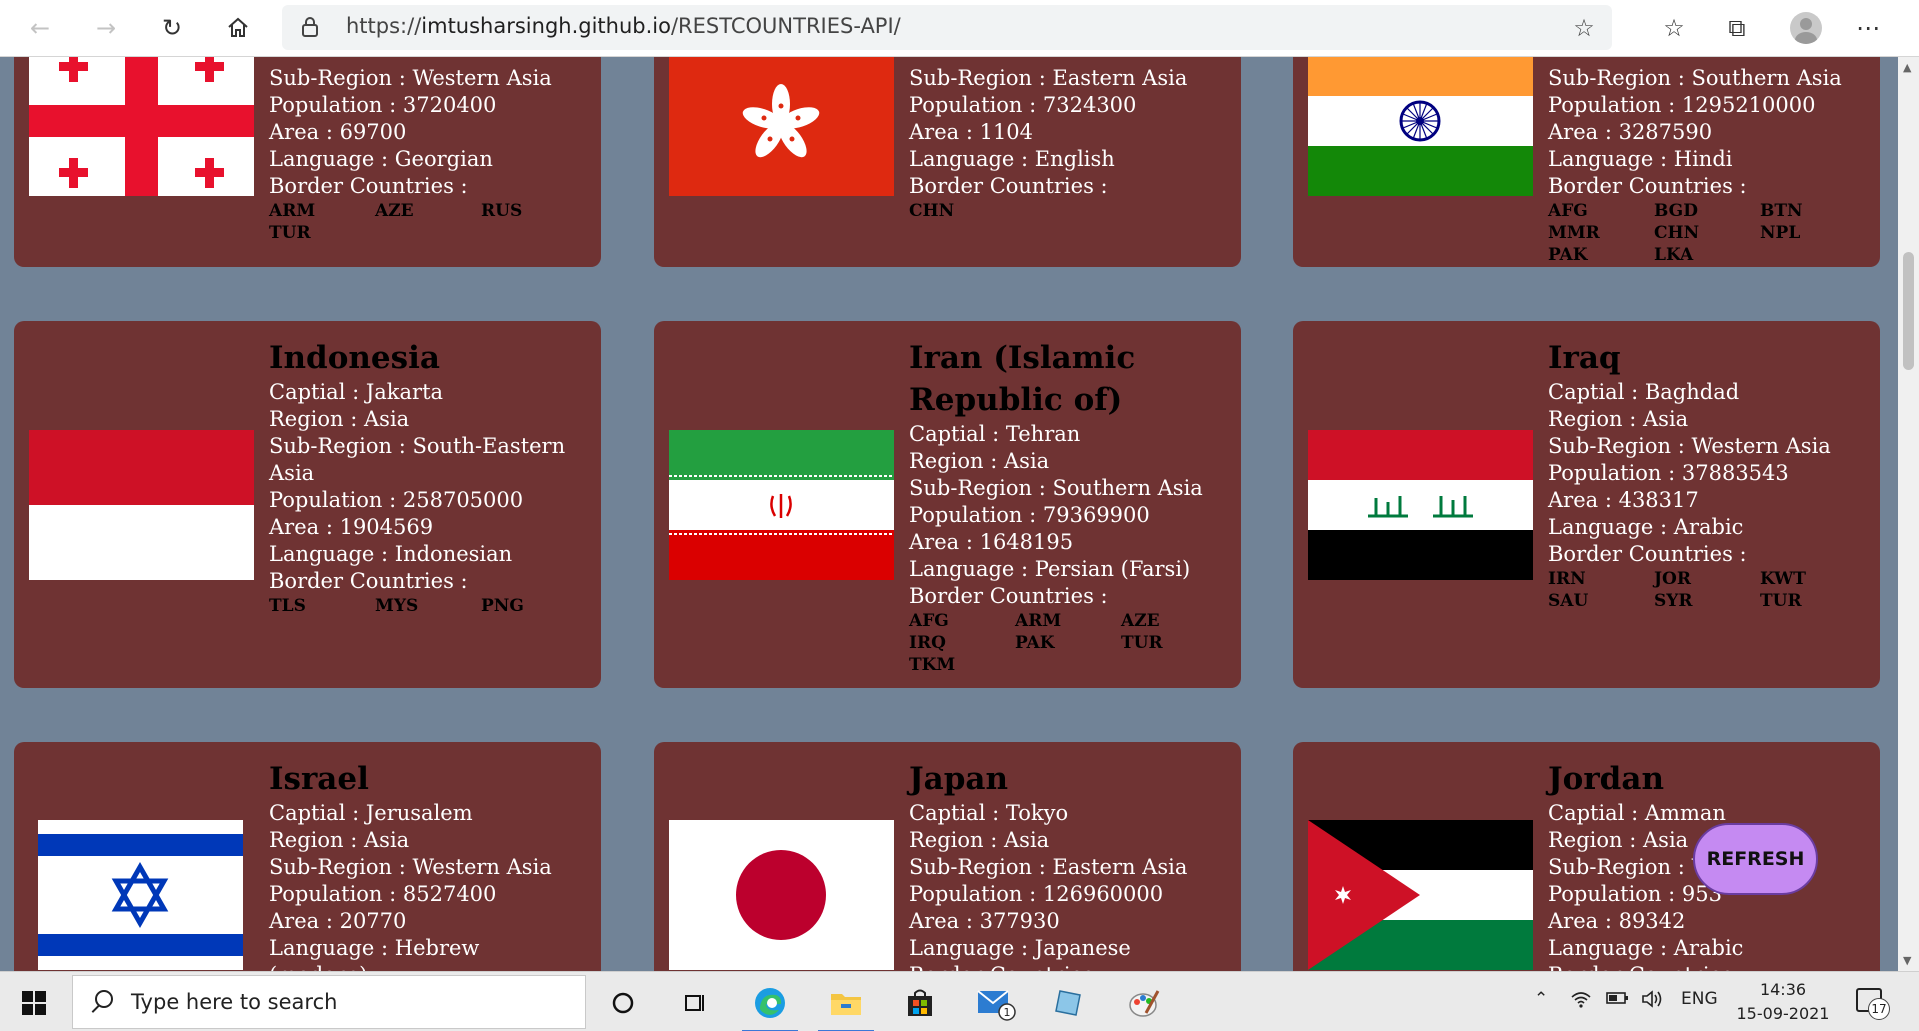  Describe the element at coordinates (984, 921) in the screenshot. I see `area-text: Area : 377930` at that location.